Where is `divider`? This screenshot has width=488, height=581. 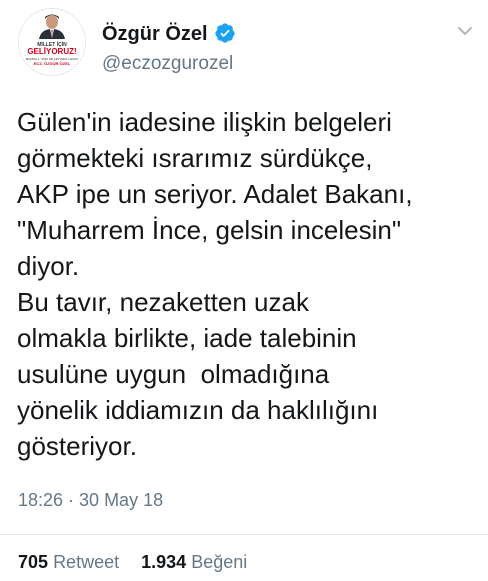 divider is located at coordinates (244, 534).